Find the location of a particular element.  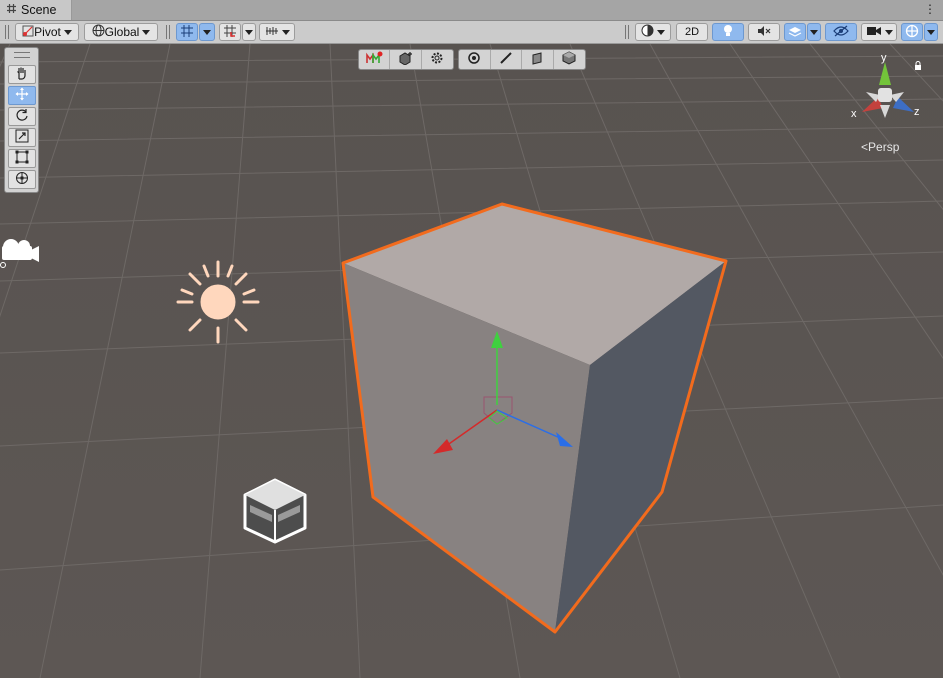

global-label: Global is located at coordinates (122, 32).